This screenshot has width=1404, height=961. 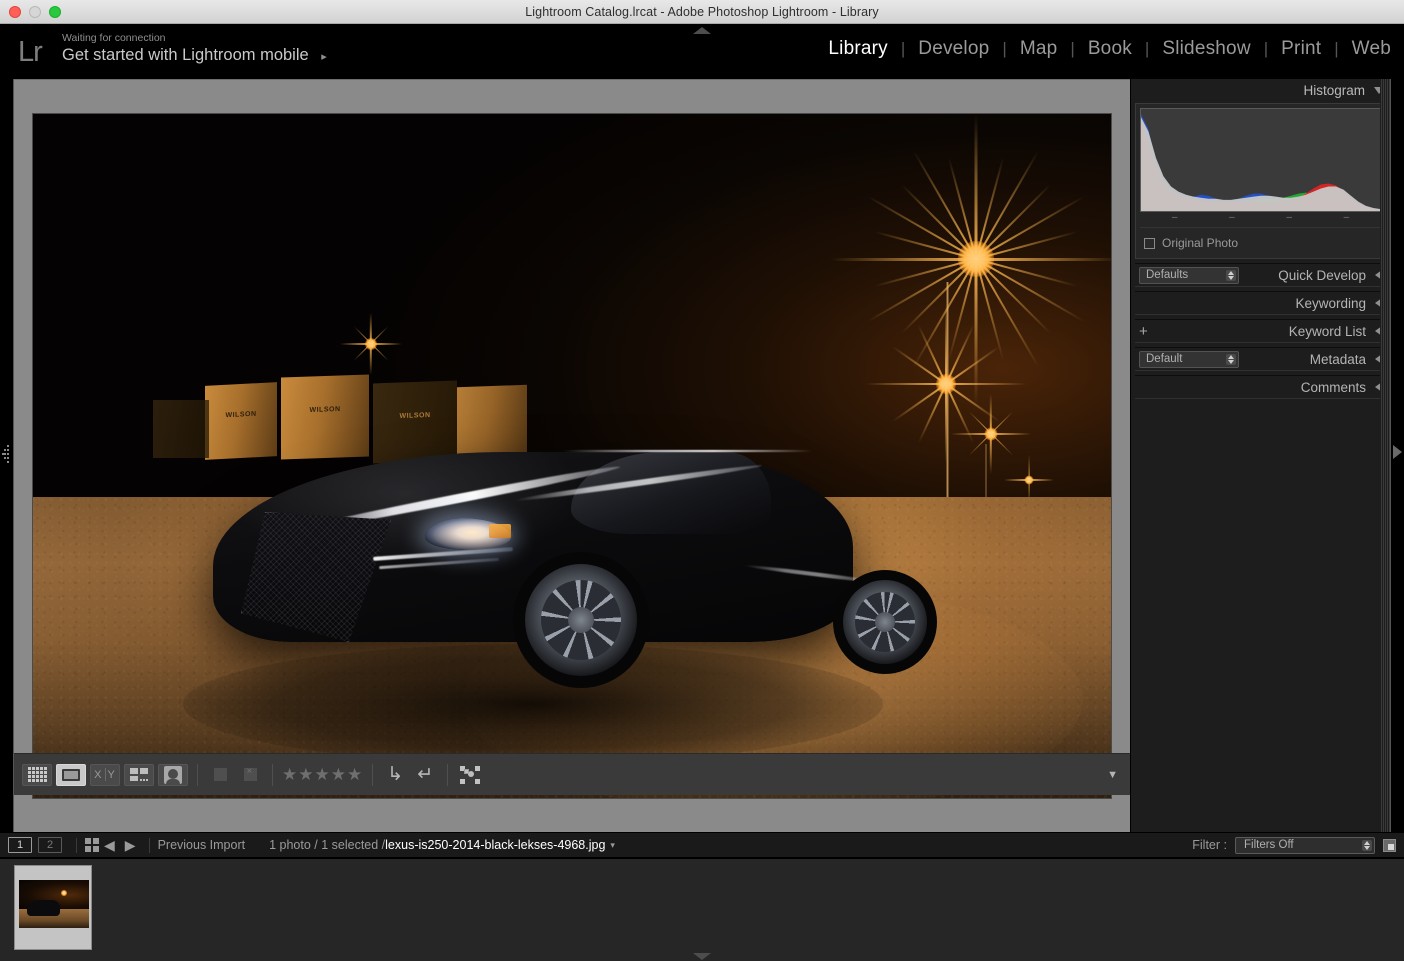 What do you see at coordinates (1389, 845) in the screenshot?
I see `filter-toggle-button` at bounding box center [1389, 845].